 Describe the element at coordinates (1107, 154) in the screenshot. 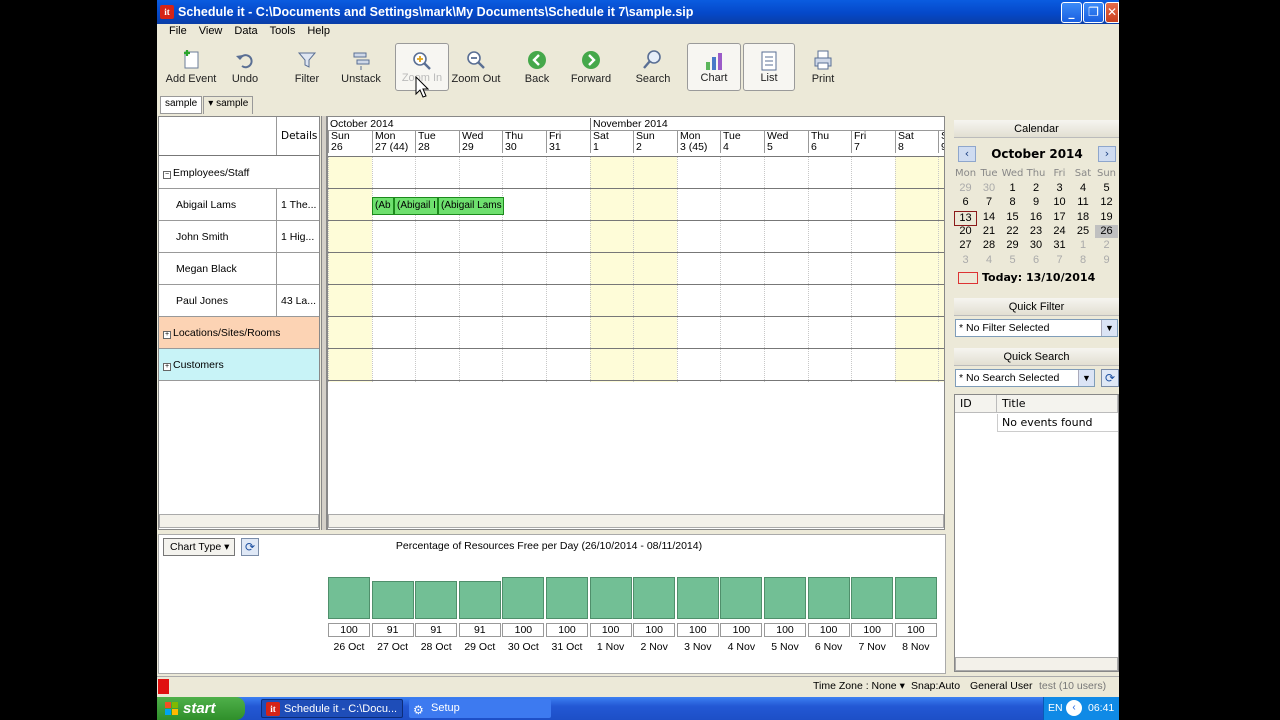

I see `next-month-button: ›` at that location.